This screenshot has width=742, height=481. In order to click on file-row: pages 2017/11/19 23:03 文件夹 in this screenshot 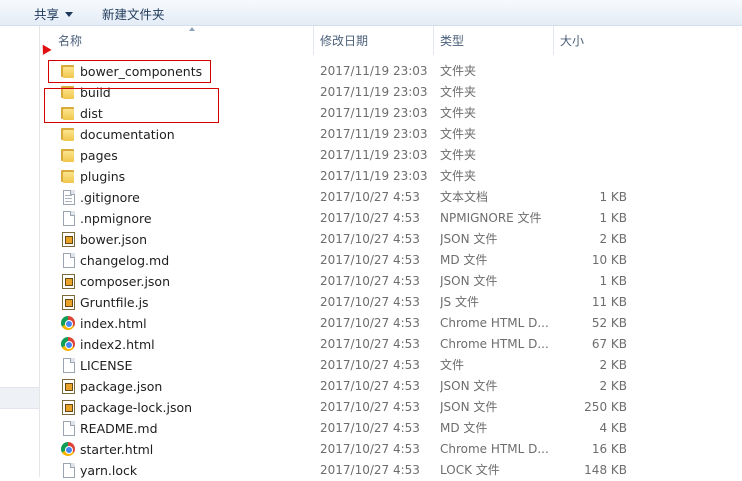, I will do `click(391, 155)`.